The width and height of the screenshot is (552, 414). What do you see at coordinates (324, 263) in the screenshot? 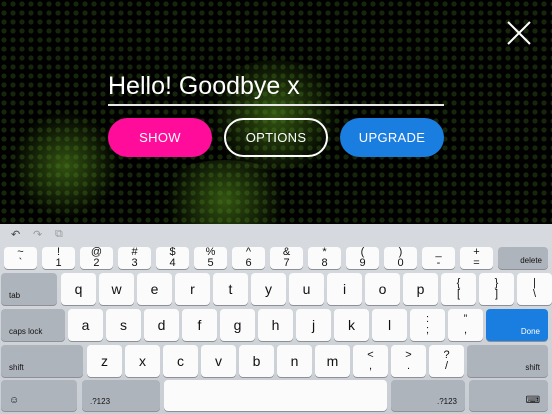
I see `key-bottom-char: 8` at bounding box center [324, 263].